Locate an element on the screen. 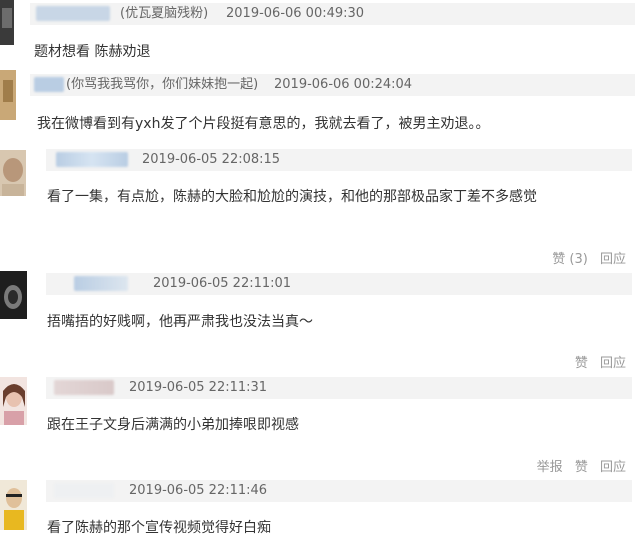 This screenshot has width=640, height=542. like-count: (3) is located at coordinates (578, 259).